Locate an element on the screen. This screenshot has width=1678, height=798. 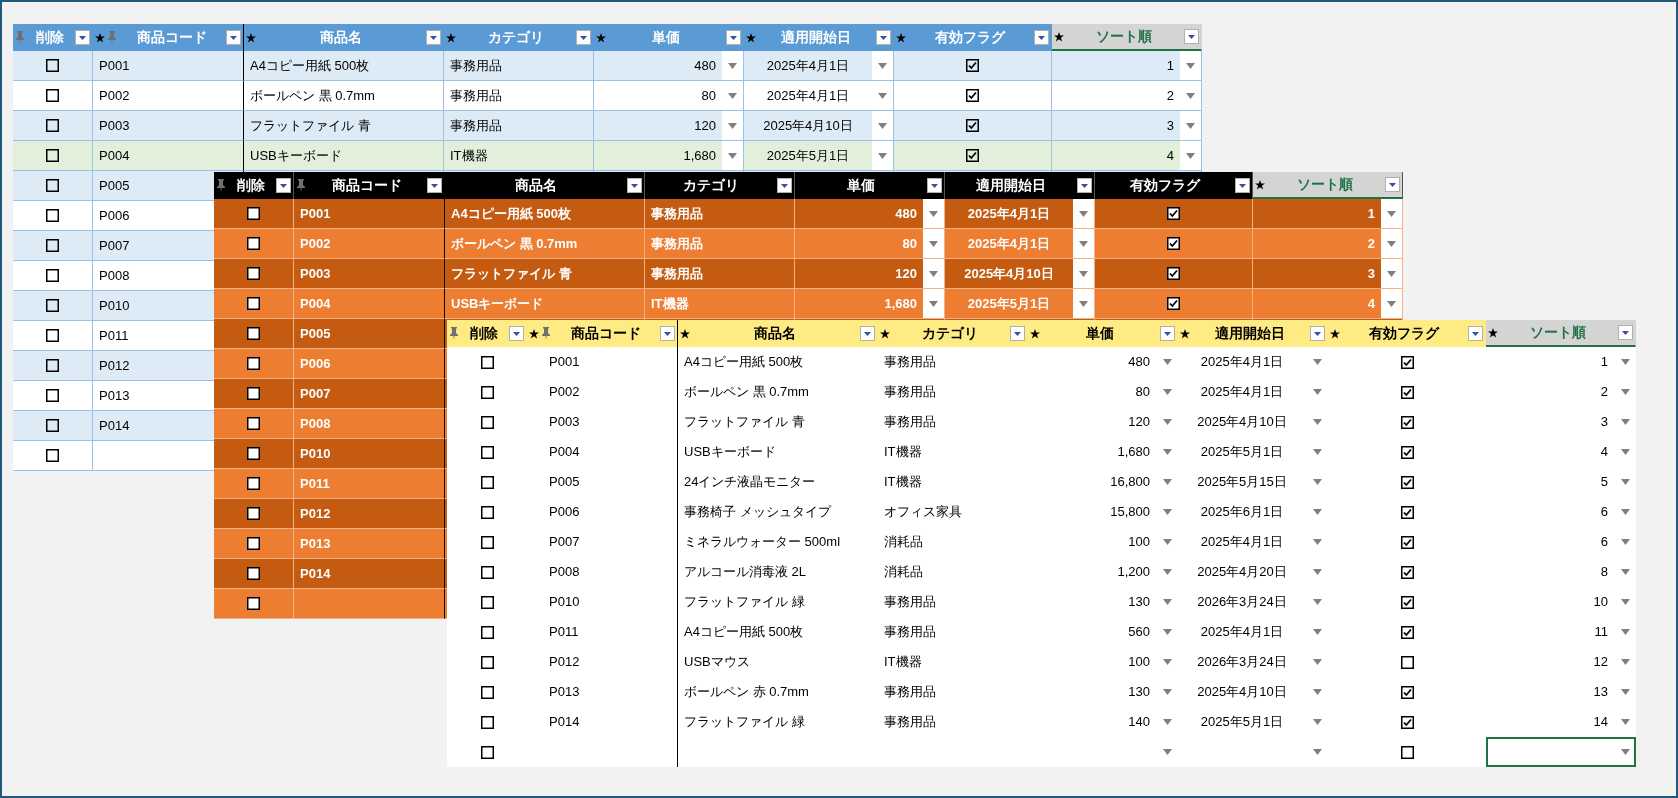
column-header: カテゴリ is located at coordinates (720, 185).